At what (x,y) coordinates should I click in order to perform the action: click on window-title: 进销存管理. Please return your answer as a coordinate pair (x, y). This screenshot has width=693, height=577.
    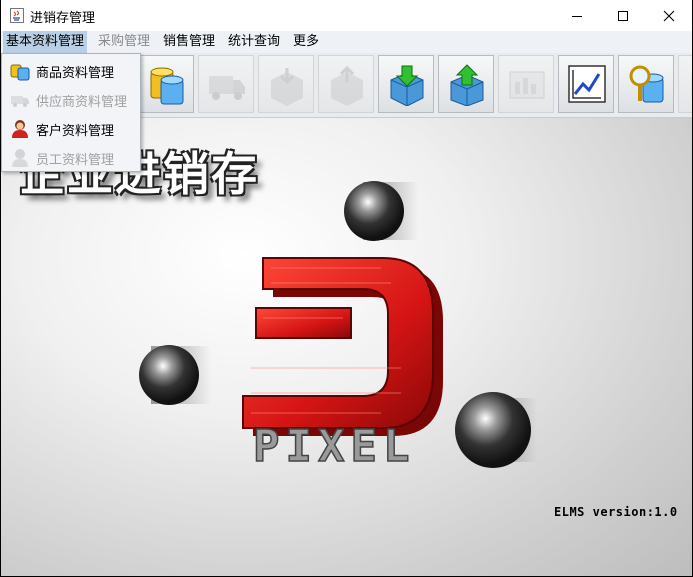
    Looking at the image, I should click on (63, 18).